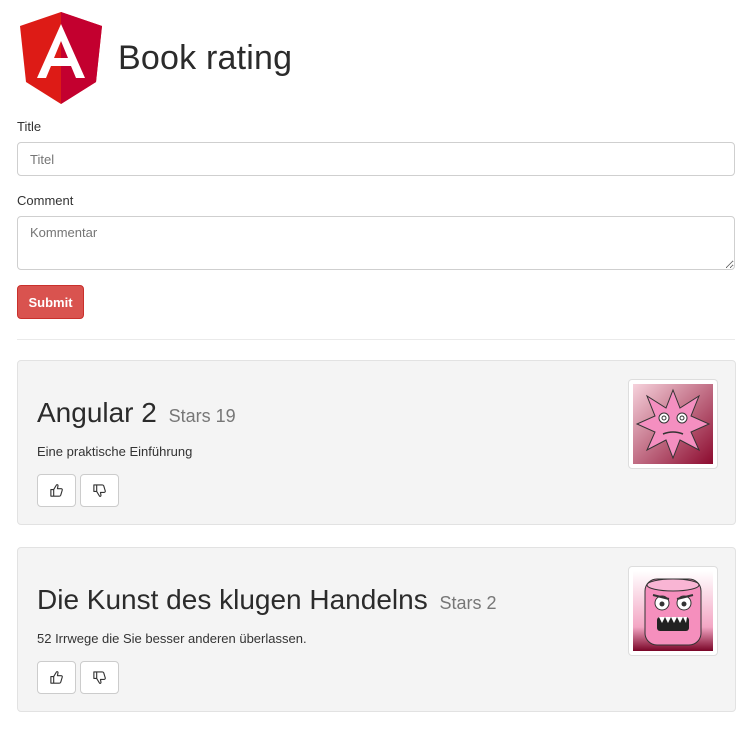 This screenshot has height=732, width=753. What do you see at coordinates (376, 339) in the screenshot?
I see `divider` at bounding box center [376, 339].